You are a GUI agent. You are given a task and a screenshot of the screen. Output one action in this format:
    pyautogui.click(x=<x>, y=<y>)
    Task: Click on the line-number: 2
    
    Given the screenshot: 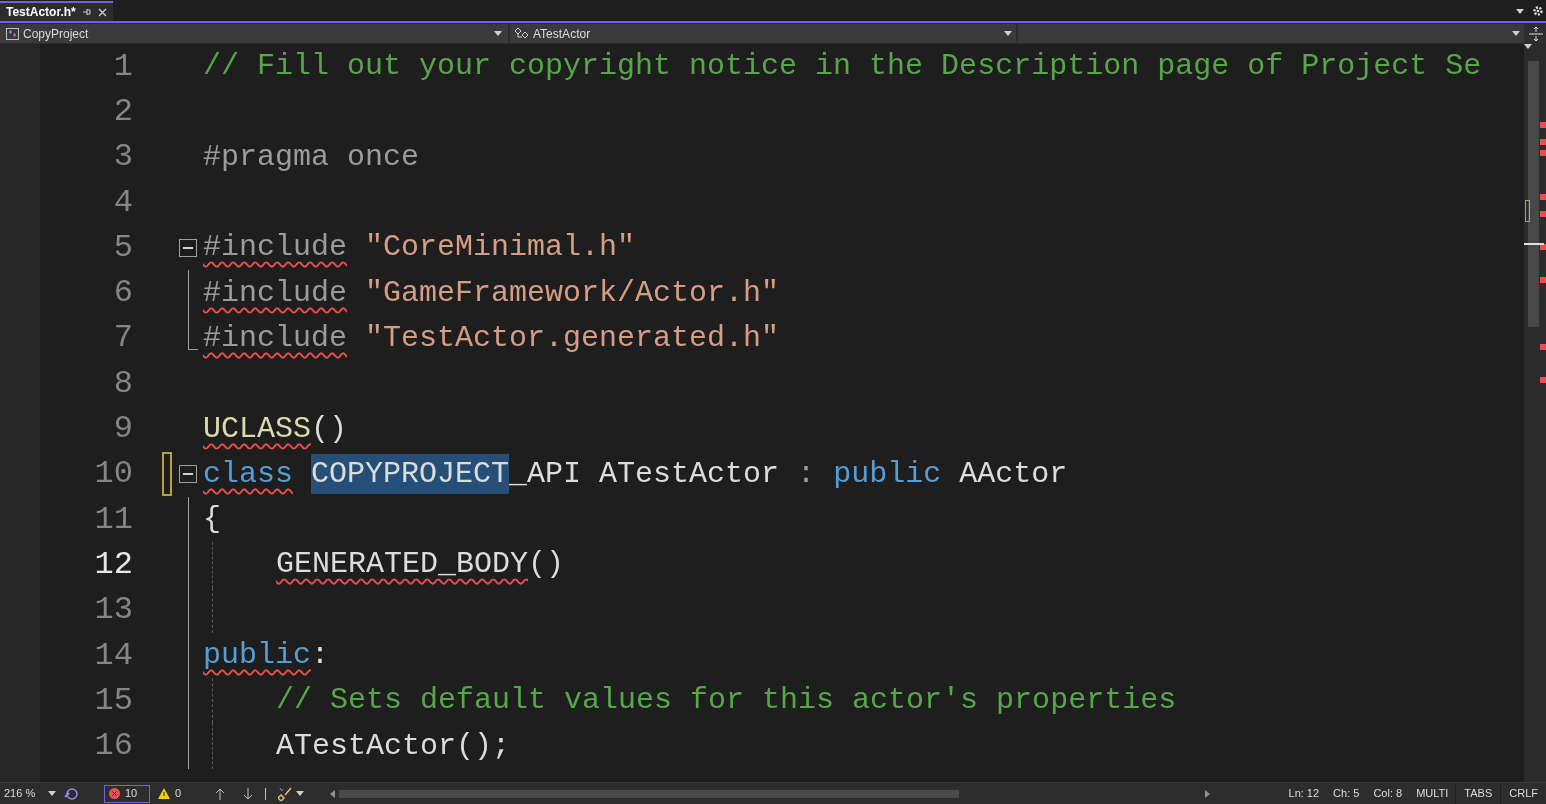 What is the action you would take?
    pyautogui.click(x=122, y=111)
    